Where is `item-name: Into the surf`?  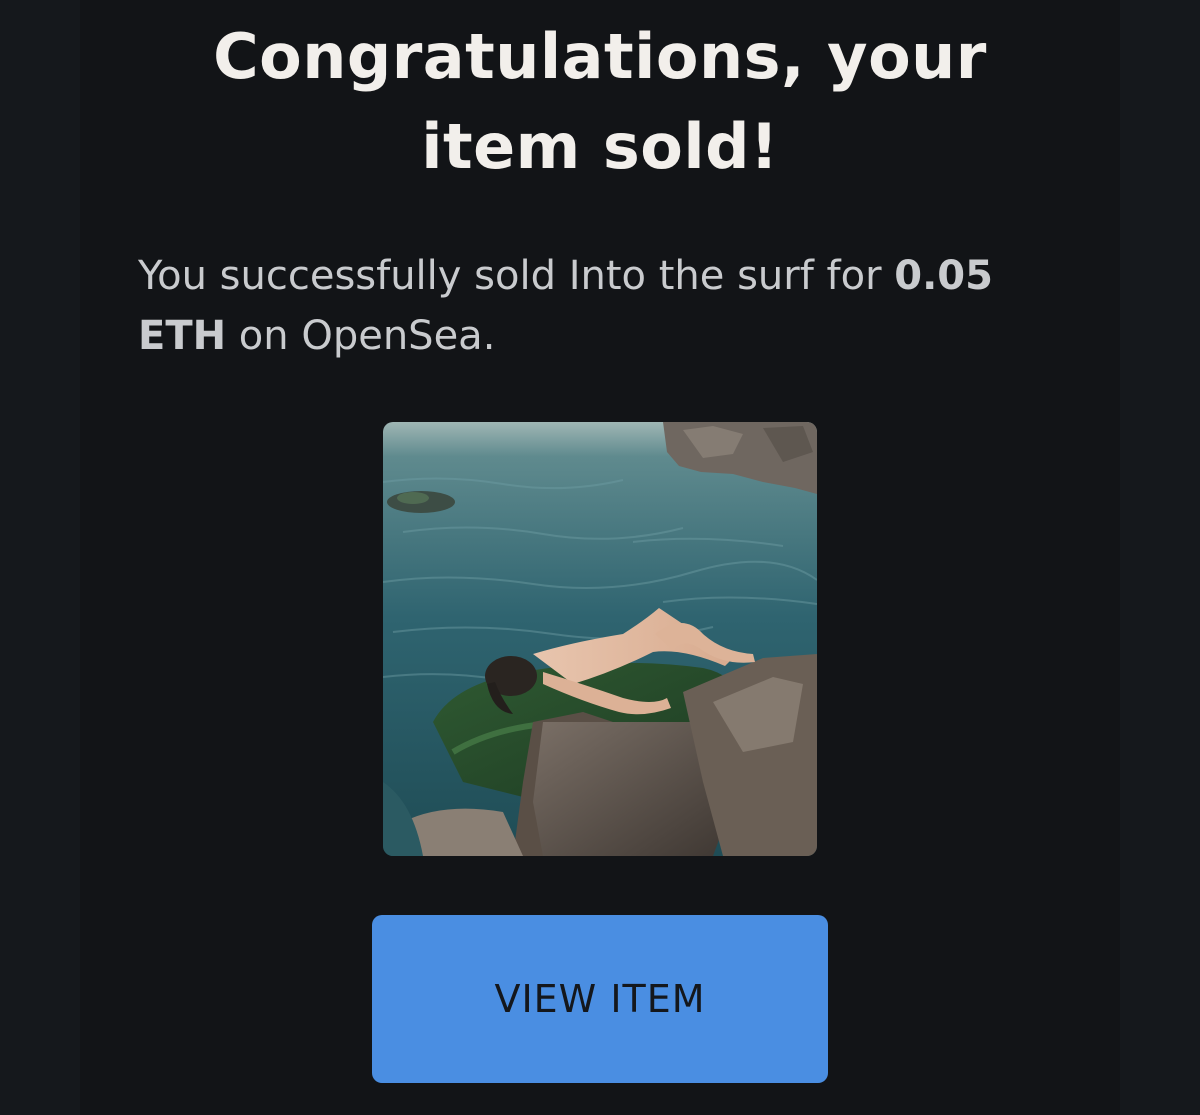 item-name: Into the surf is located at coordinates (691, 276).